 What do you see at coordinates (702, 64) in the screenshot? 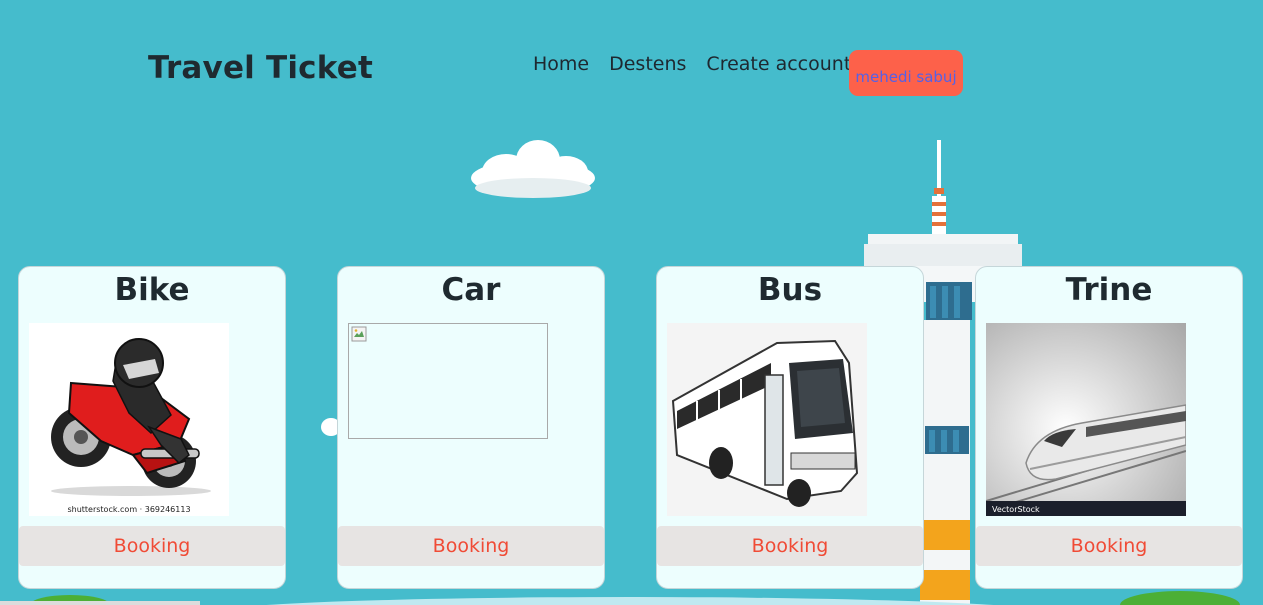
I see `main-nav: Home Destens Create account` at bounding box center [702, 64].